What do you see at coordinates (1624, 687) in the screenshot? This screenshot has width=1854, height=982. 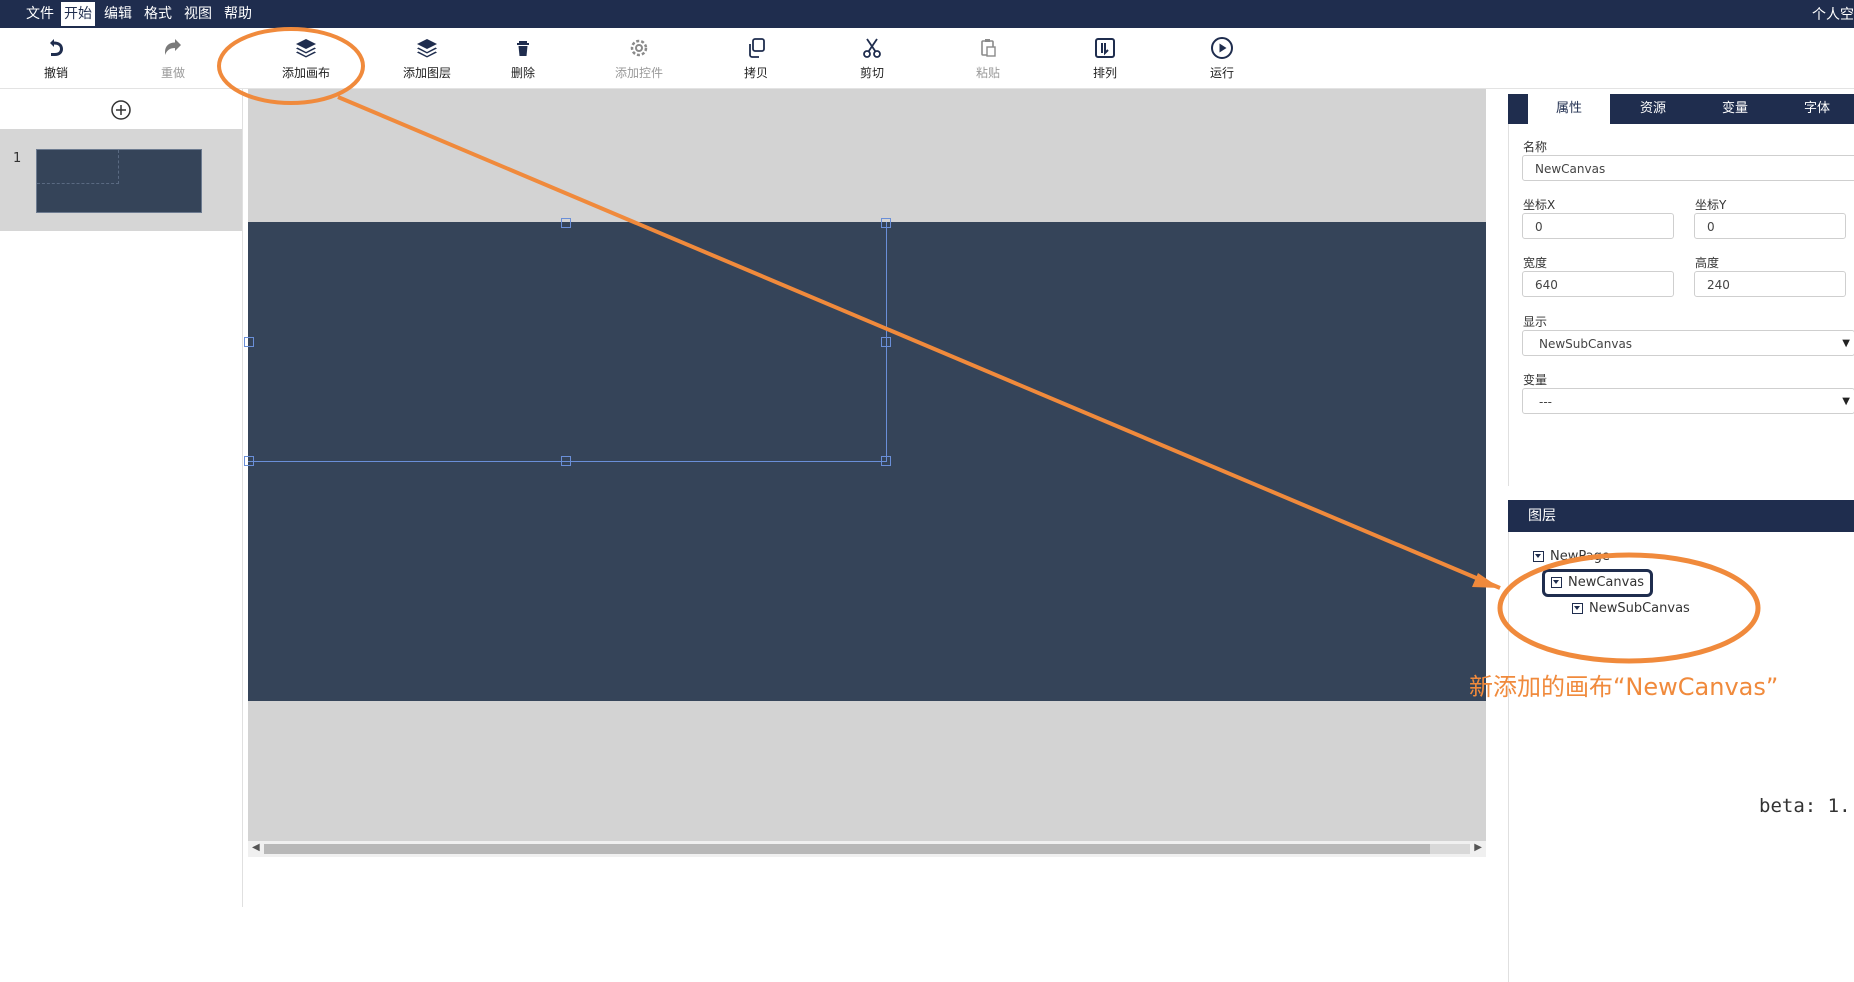 I see `annotation-label: 新添加的画布“NewCanvas”` at bounding box center [1624, 687].